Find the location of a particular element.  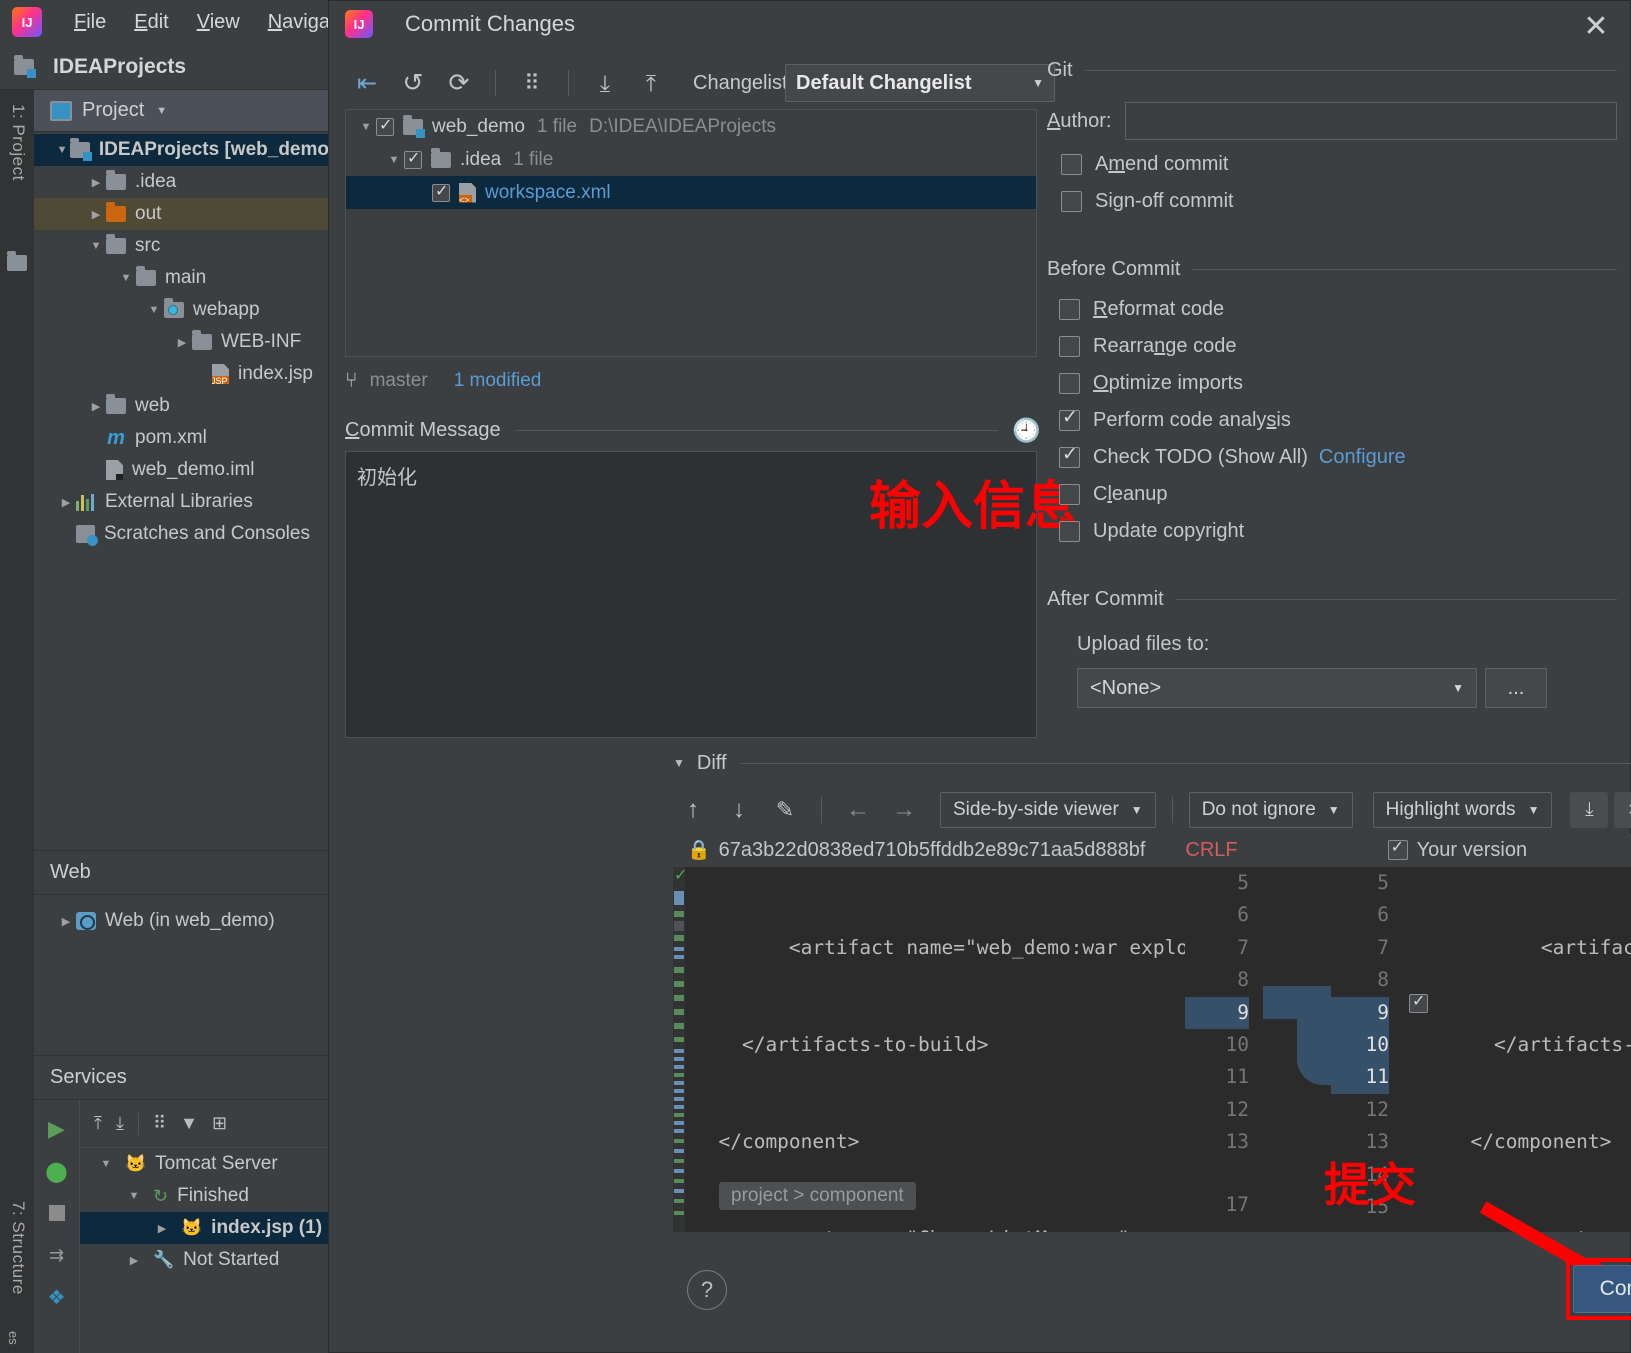

debug-icon: ⬤ is located at coordinates (56, 1171).